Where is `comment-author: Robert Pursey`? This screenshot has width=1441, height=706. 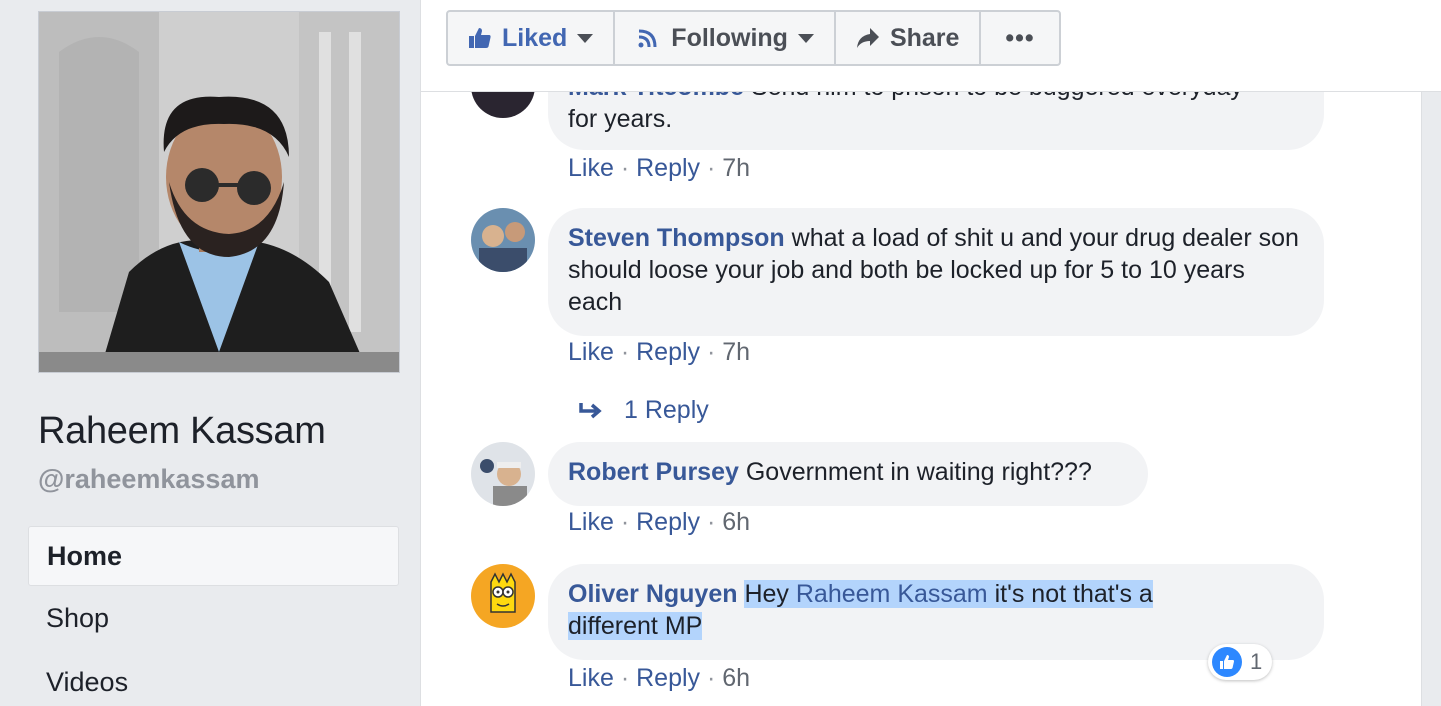 comment-author: Robert Pursey is located at coordinates (653, 472).